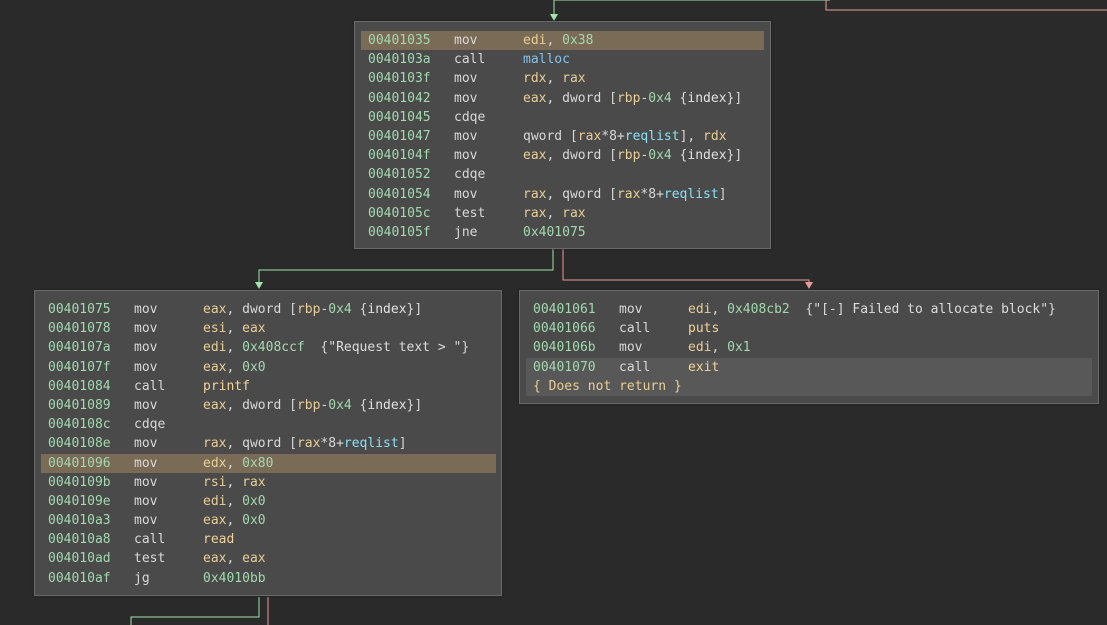  I want to click on instruction-row: 0040105f jne 0x401075, so click(562, 232).